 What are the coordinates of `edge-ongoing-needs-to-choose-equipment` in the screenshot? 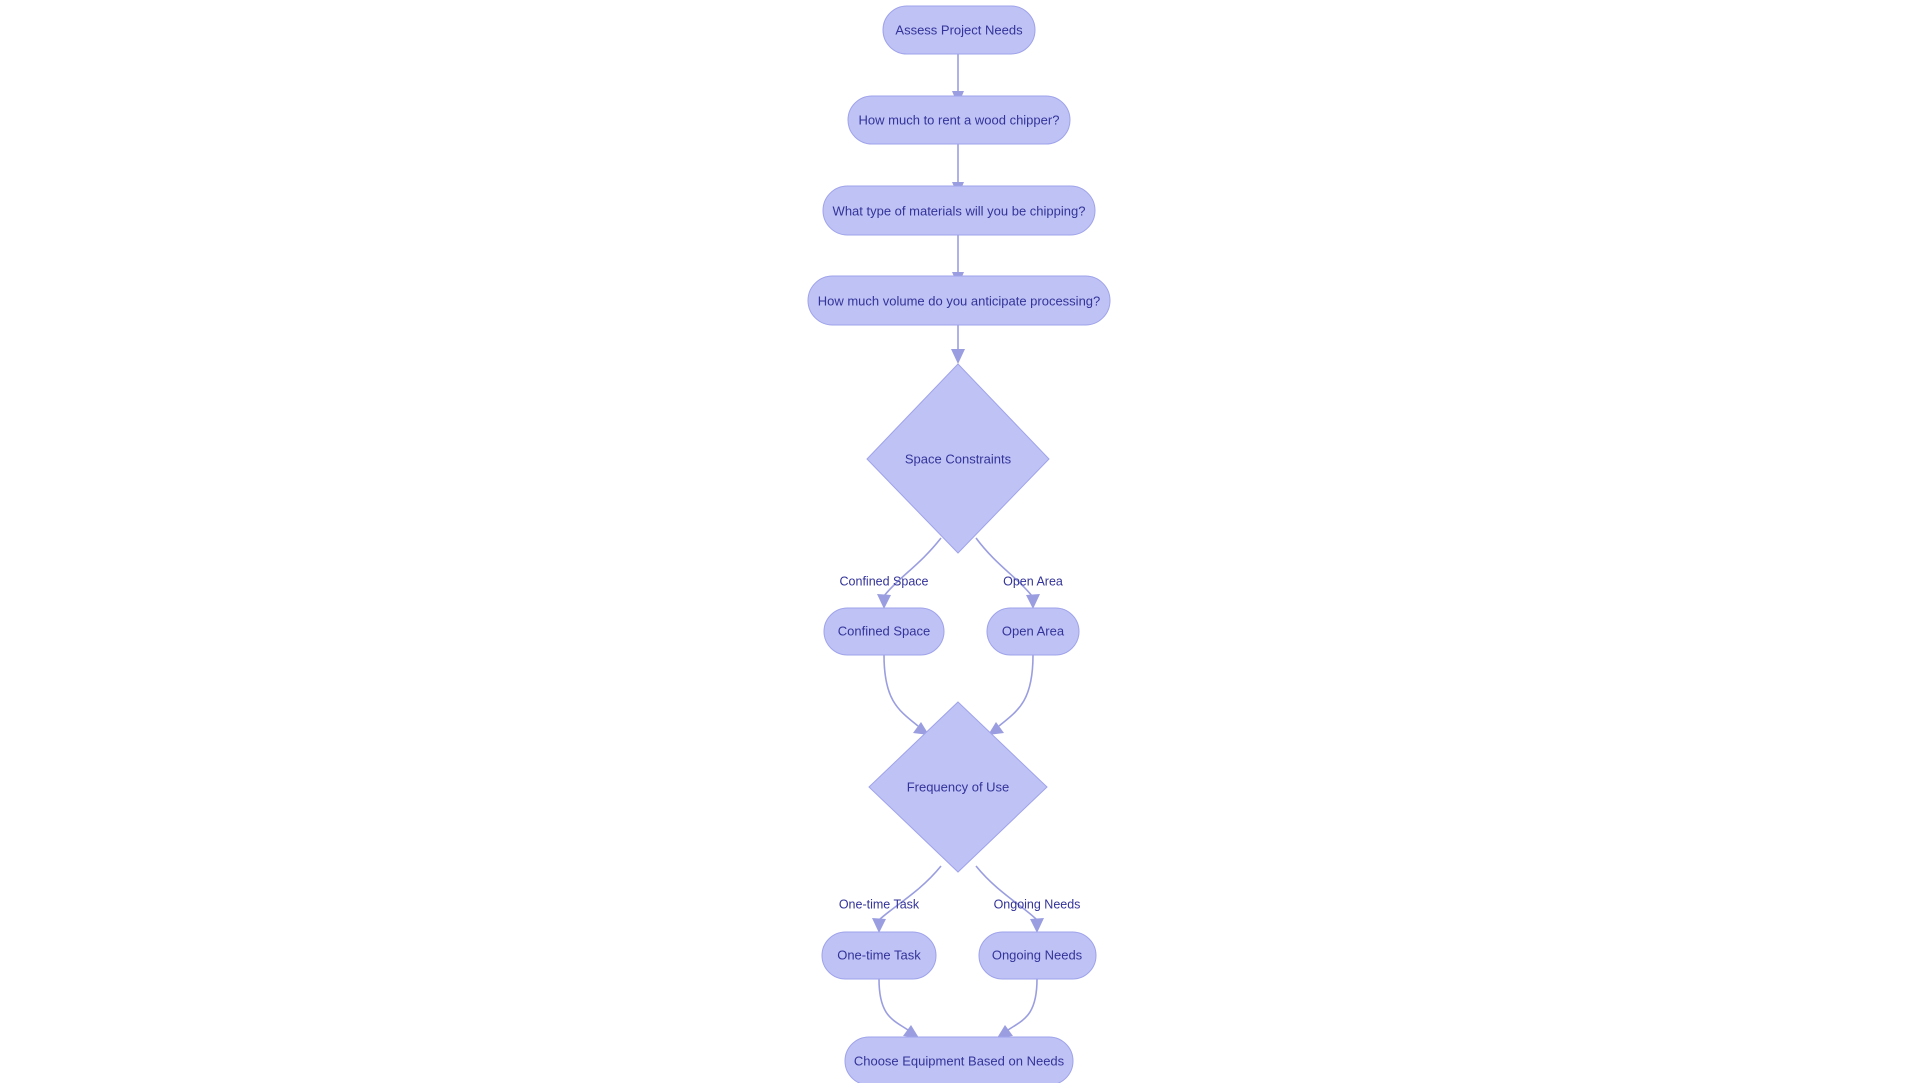 It's located at (1017, 1008).